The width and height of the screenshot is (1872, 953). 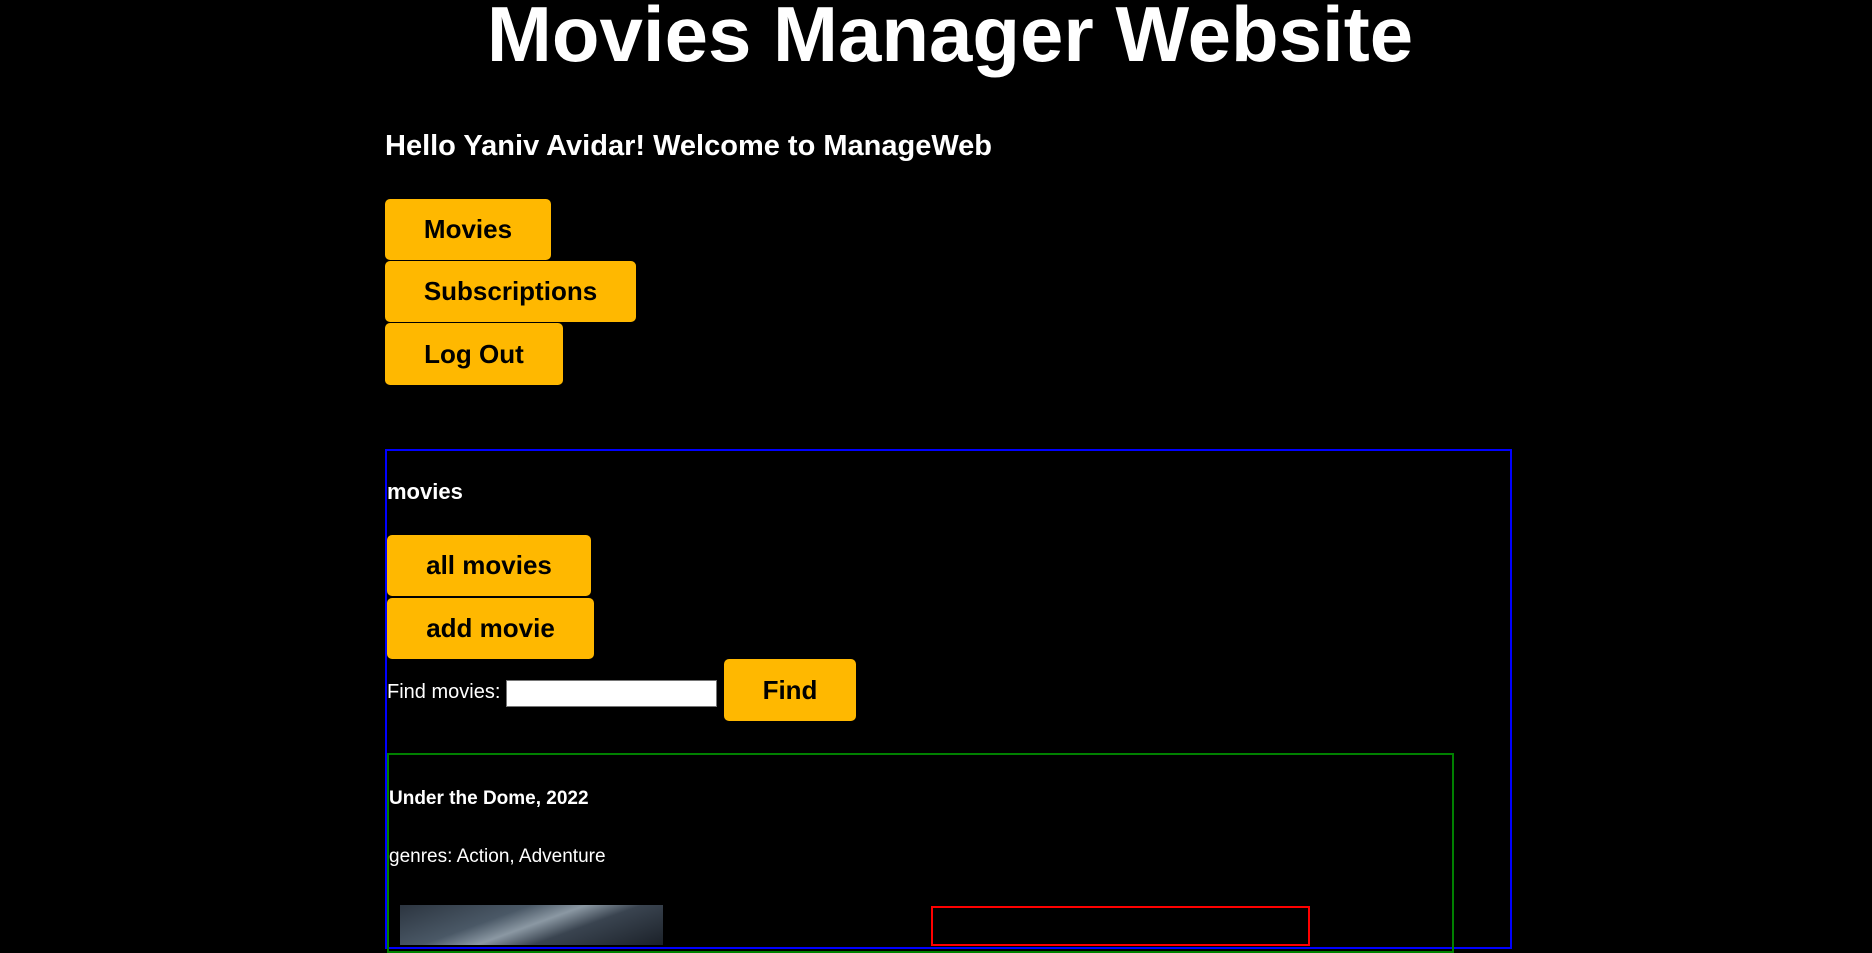 What do you see at coordinates (1120, 926) in the screenshot?
I see `movie-subscriptions-box` at bounding box center [1120, 926].